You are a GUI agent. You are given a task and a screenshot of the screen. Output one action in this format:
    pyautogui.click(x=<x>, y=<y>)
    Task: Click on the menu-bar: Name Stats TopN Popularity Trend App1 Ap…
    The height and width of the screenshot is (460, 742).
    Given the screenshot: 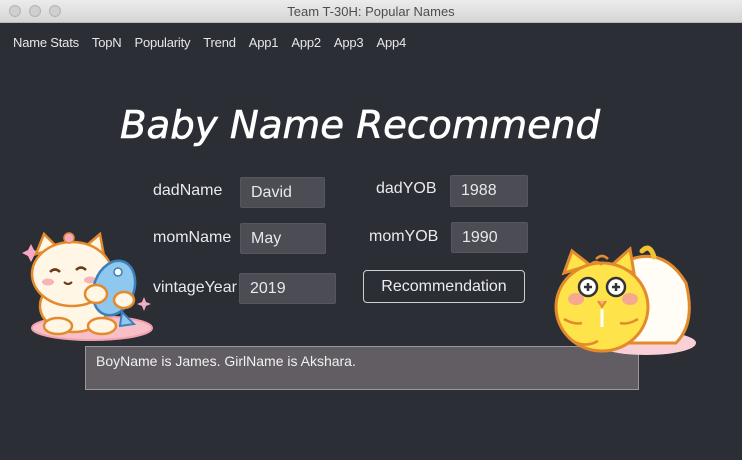 What is the action you would take?
    pyautogui.click(x=216, y=42)
    